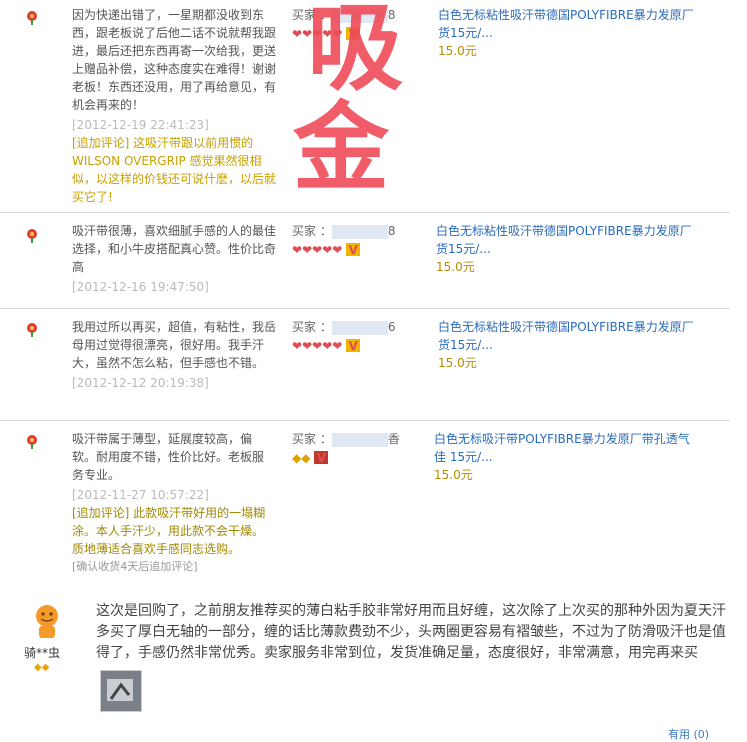 The height and width of the screenshot is (742, 747). What do you see at coordinates (140, 383) in the screenshot?
I see `review-time: [2012-12-12 20:19:38]` at bounding box center [140, 383].